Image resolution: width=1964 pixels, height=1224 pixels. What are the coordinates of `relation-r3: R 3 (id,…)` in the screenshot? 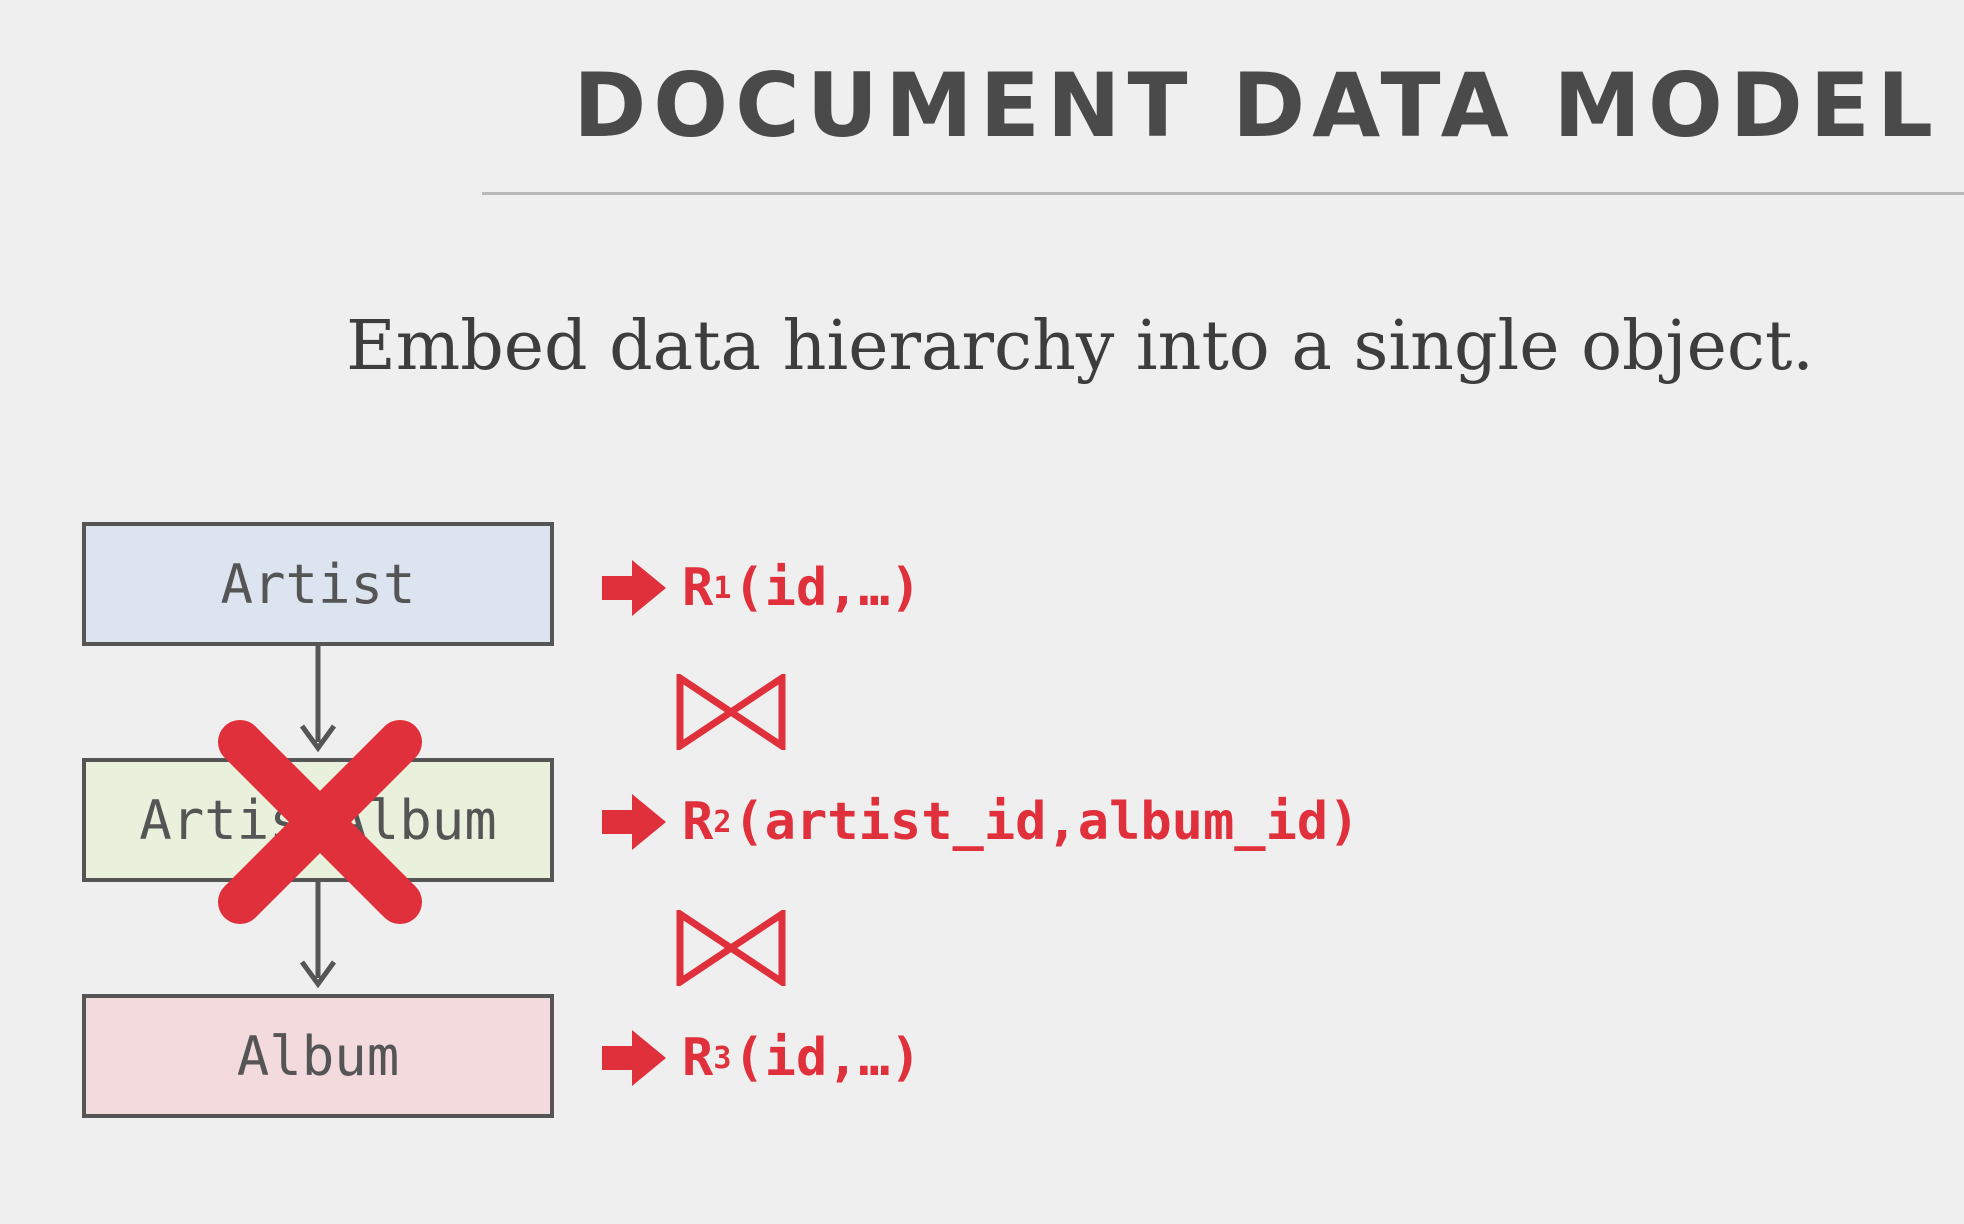 It's located at (761, 1058).